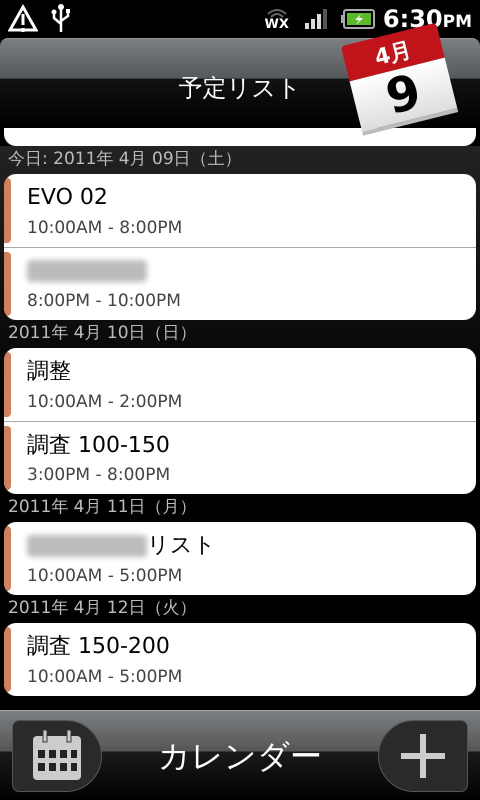 The height and width of the screenshot is (800, 480). I want to click on event-row: 調整 10:00AM - 2:00PM, so click(240, 384).